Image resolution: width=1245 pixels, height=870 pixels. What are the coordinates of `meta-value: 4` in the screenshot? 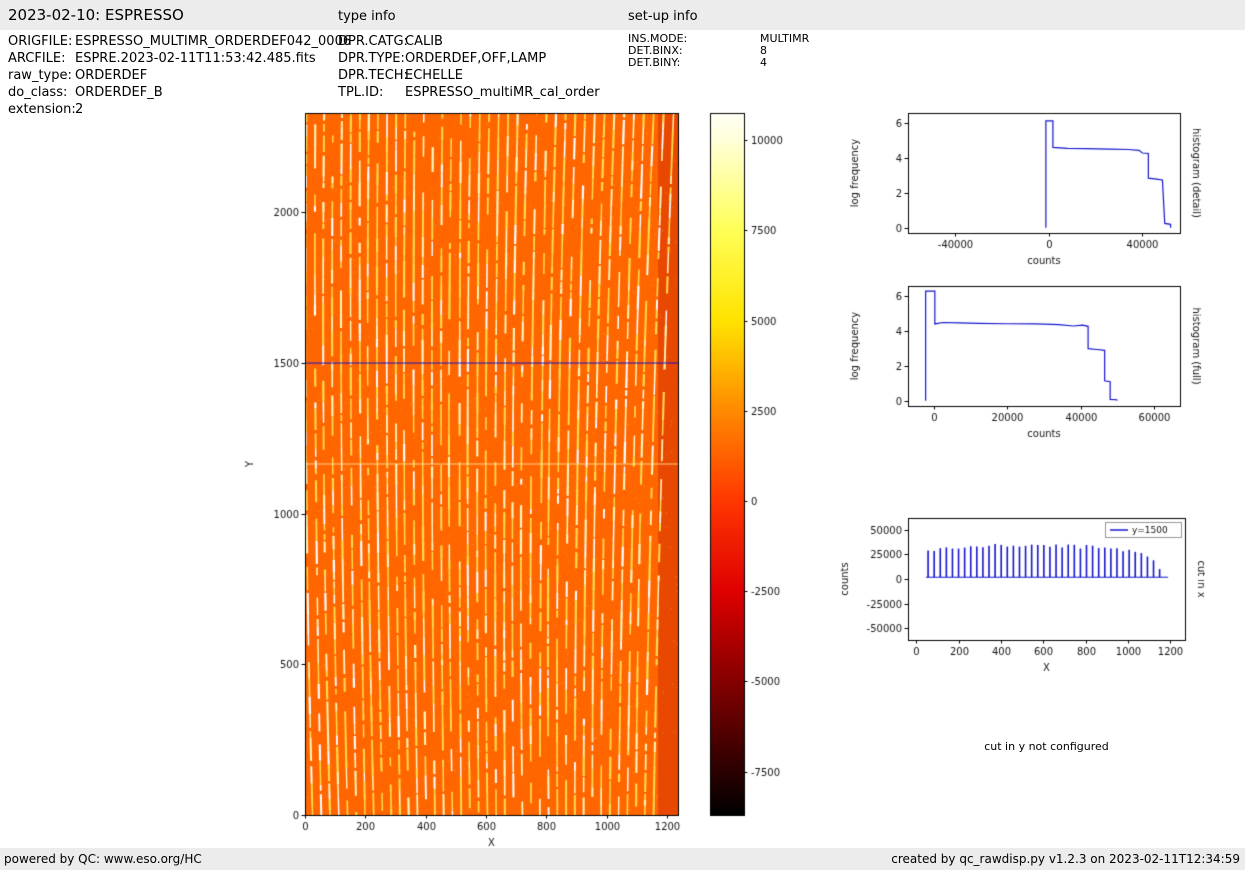 It's located at (763, 62).